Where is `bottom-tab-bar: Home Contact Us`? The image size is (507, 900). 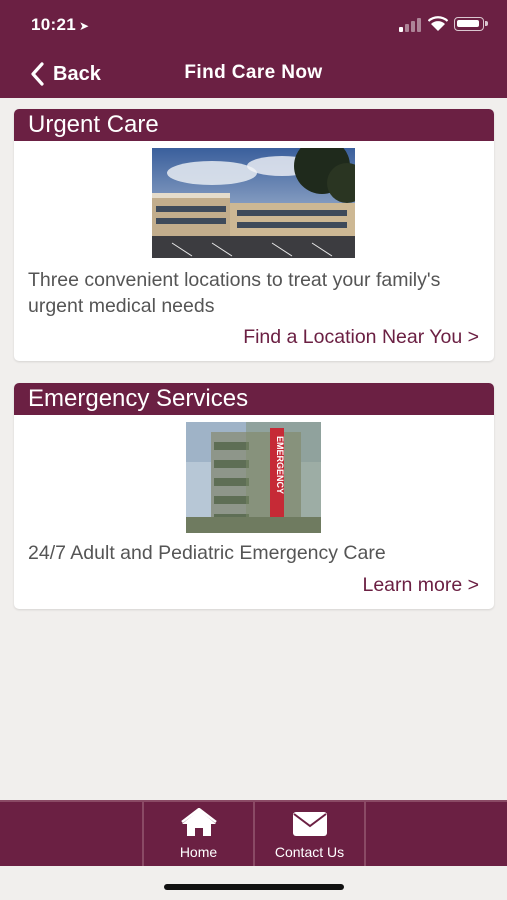 bottom-tab-bar: Home Contact Us is located at coordinates (253, 833).